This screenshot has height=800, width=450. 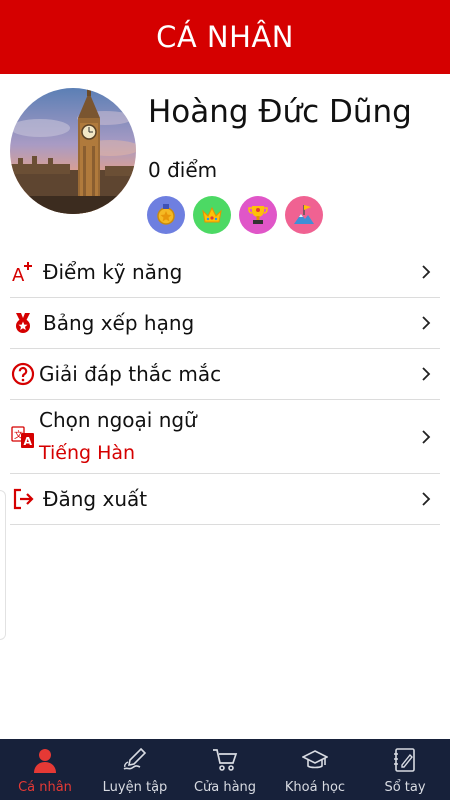 I want to click on nav-item-shop: Cửa hàng, so click(x=225, y=769).